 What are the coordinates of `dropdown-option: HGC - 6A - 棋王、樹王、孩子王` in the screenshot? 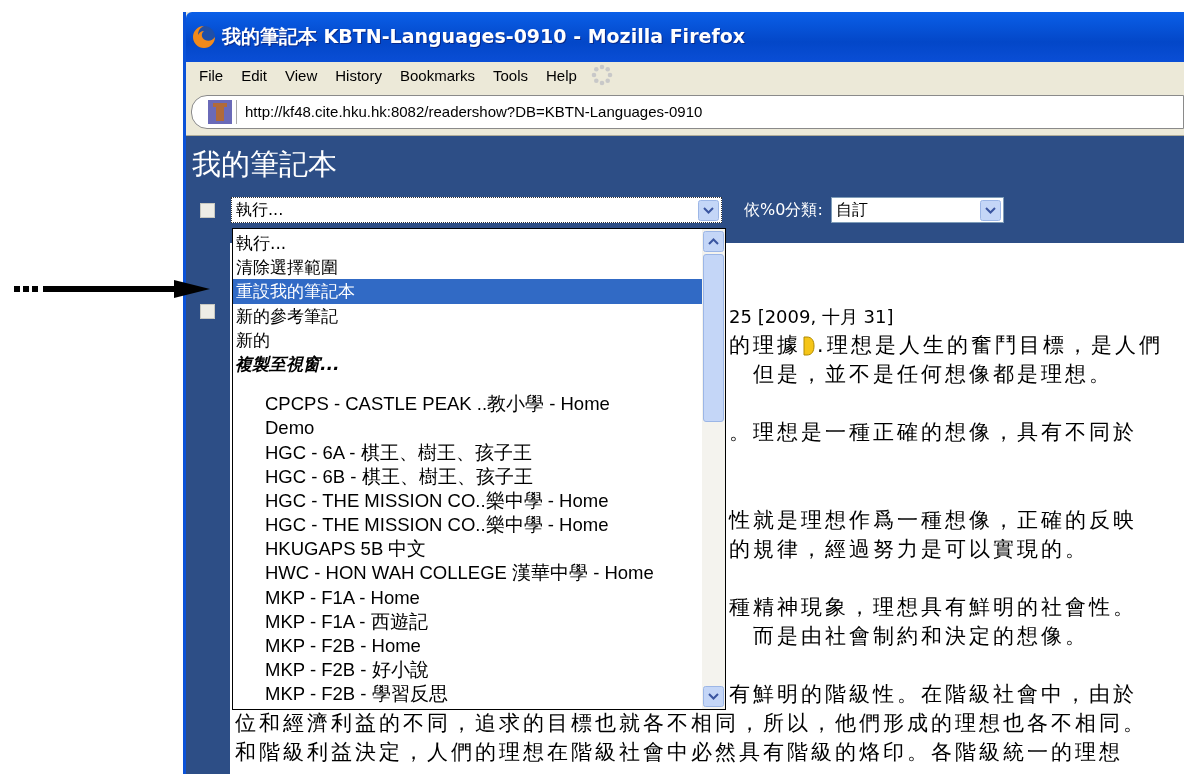 It's located at (467, 452).